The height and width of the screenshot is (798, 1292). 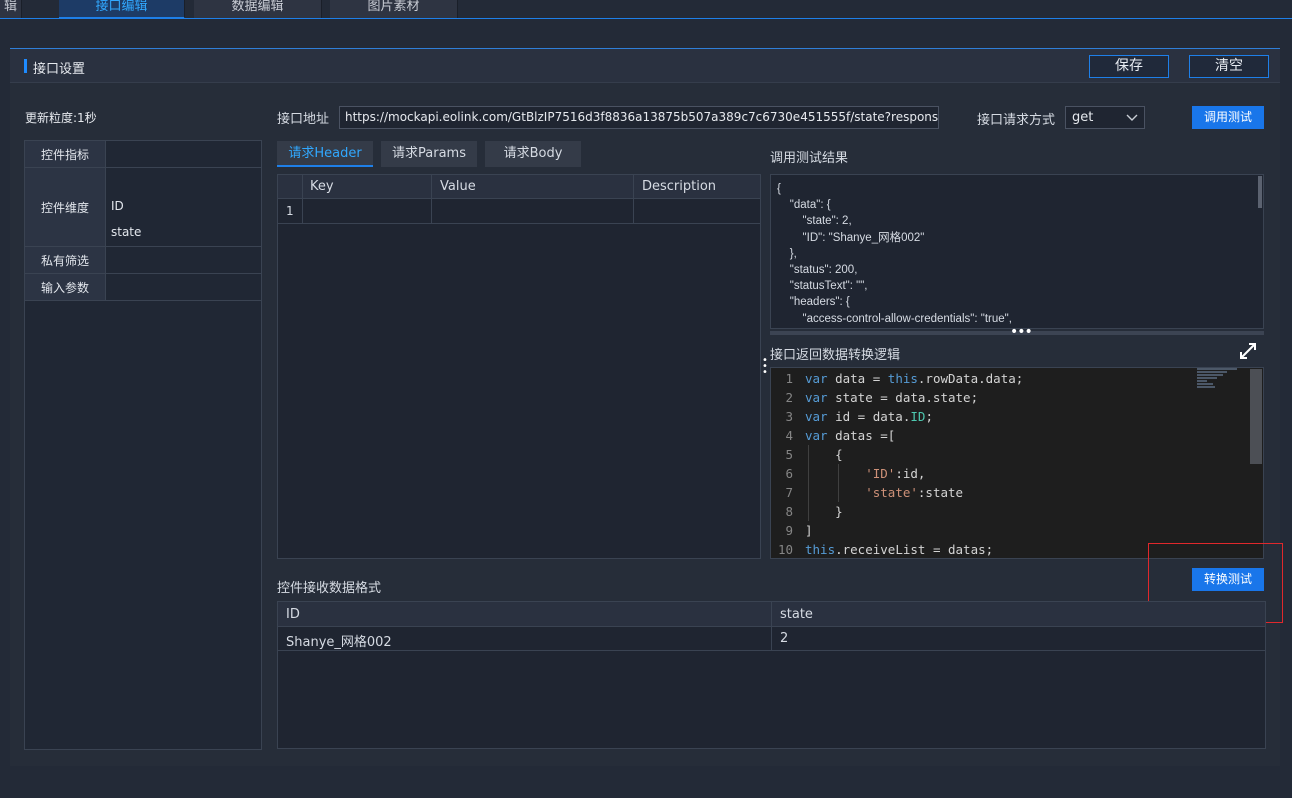 I want to click on row-key: 私有筛选, so click(x=65, y=260).